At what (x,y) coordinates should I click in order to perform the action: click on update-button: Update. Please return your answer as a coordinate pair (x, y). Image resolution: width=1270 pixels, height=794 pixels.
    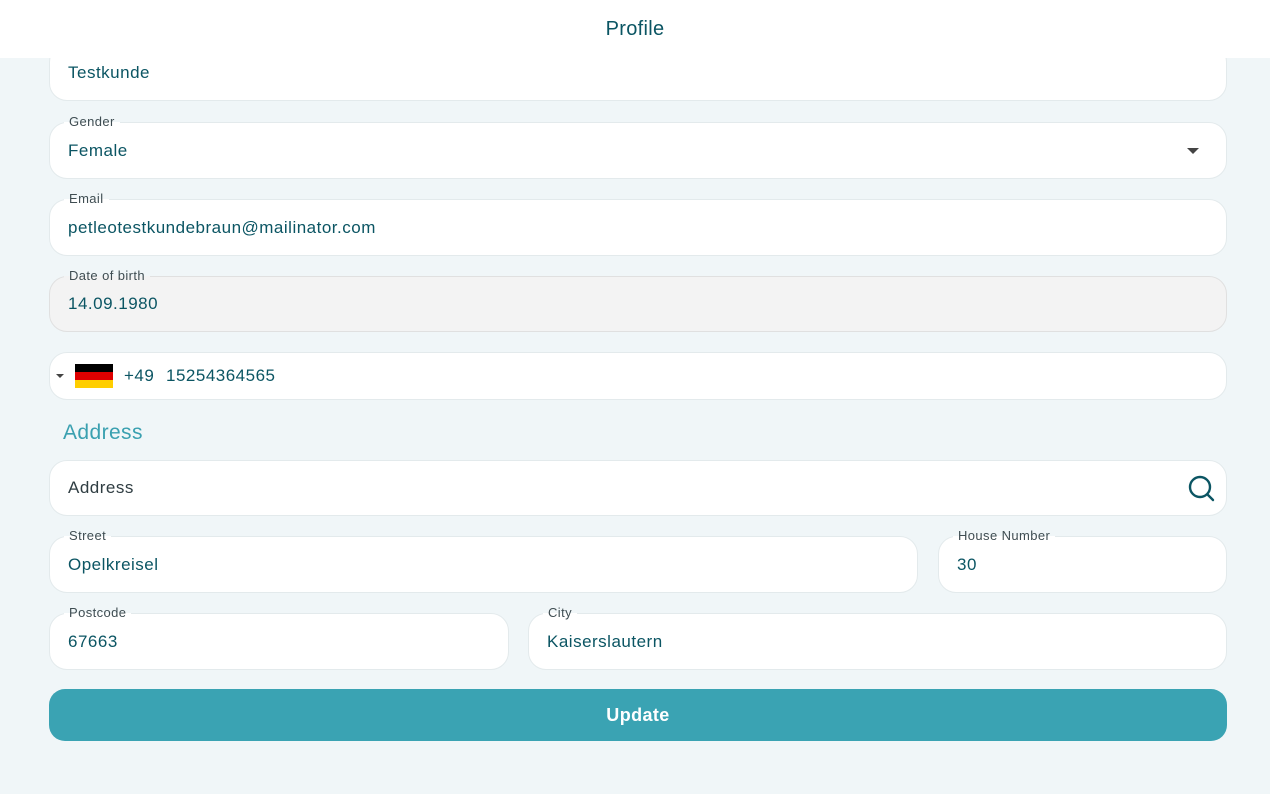
    Looking at the image, I should click on (638, 715).